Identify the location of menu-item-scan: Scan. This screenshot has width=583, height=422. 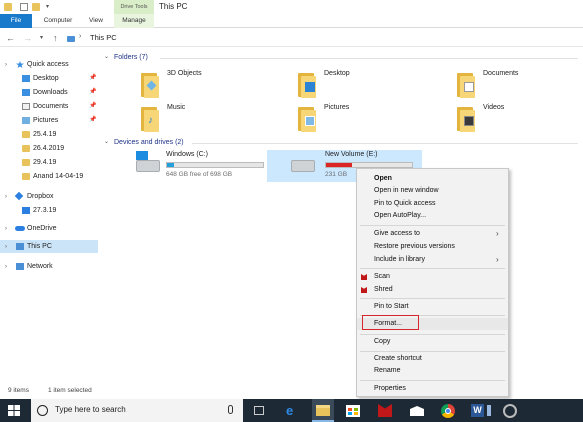
(432, 277).